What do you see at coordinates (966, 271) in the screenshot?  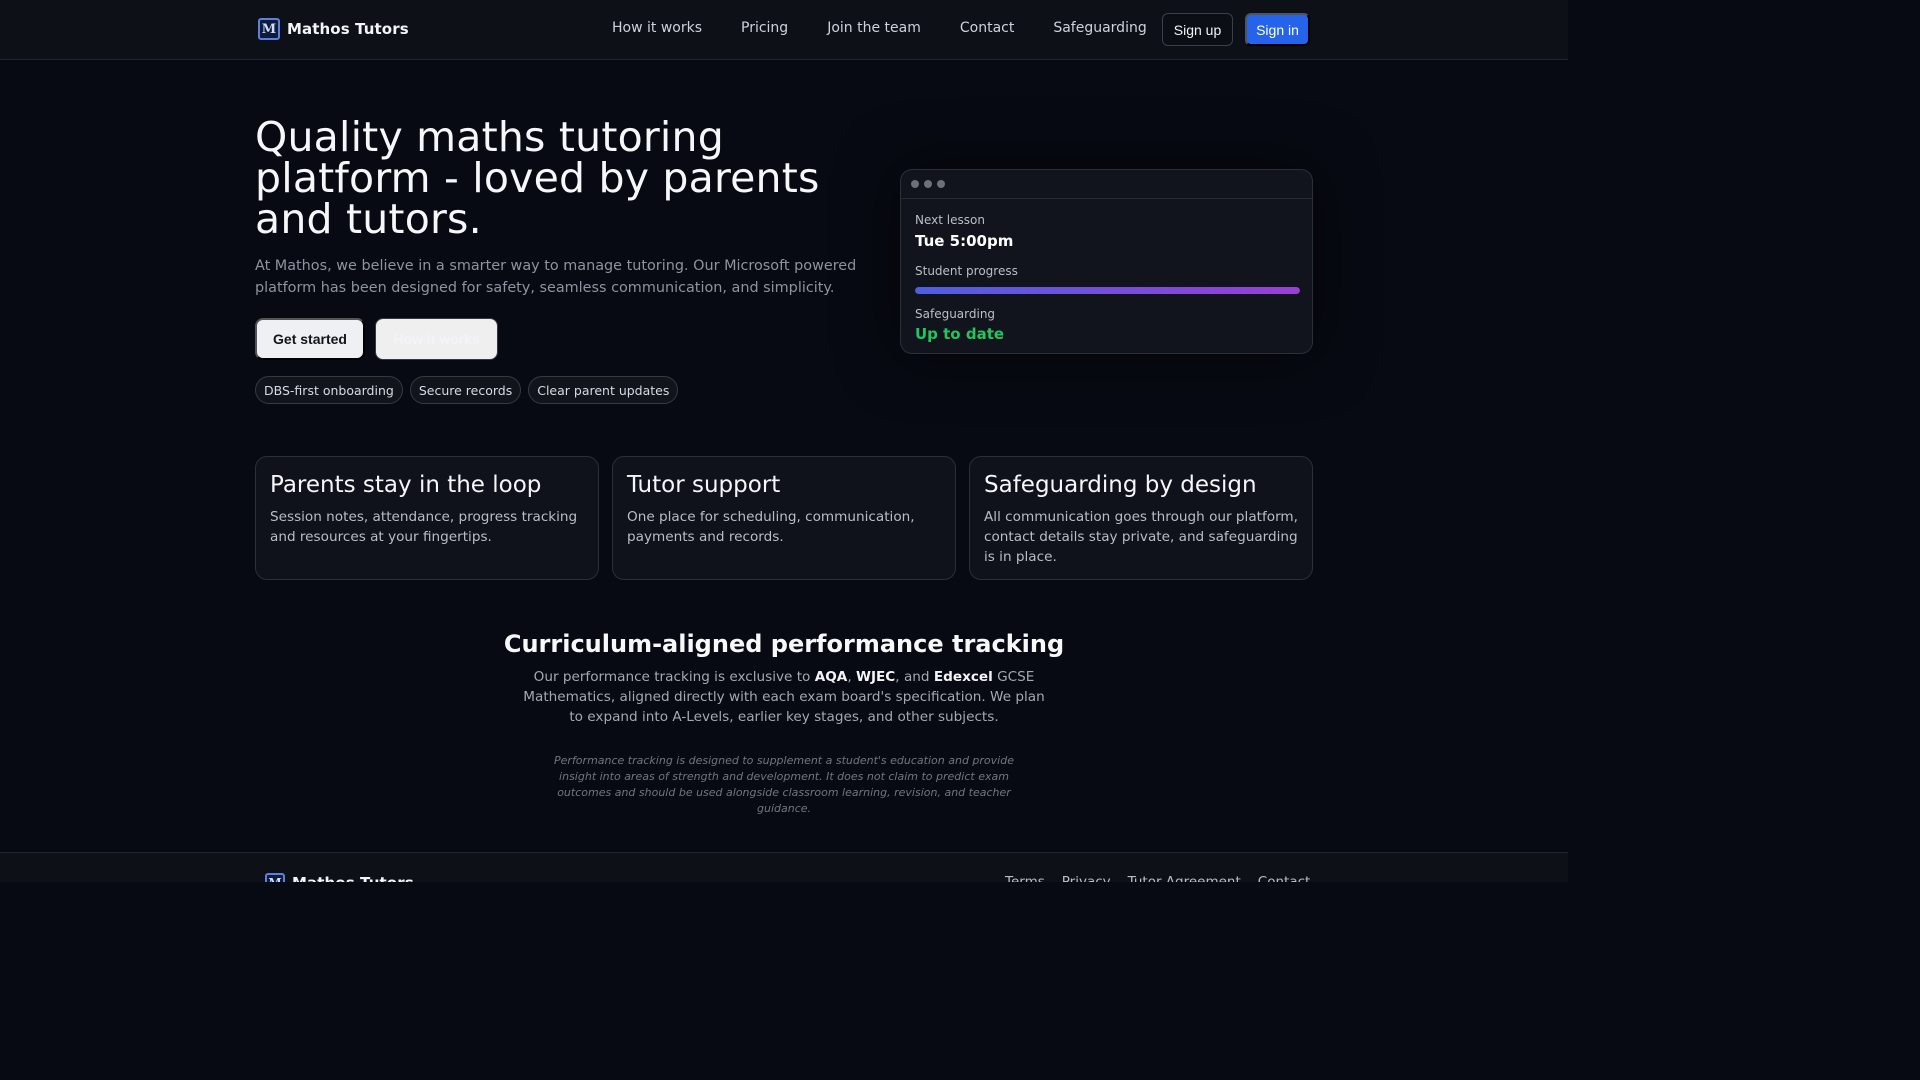 I see `student-progress-label: Student progress` at bounding box center [966, 271].